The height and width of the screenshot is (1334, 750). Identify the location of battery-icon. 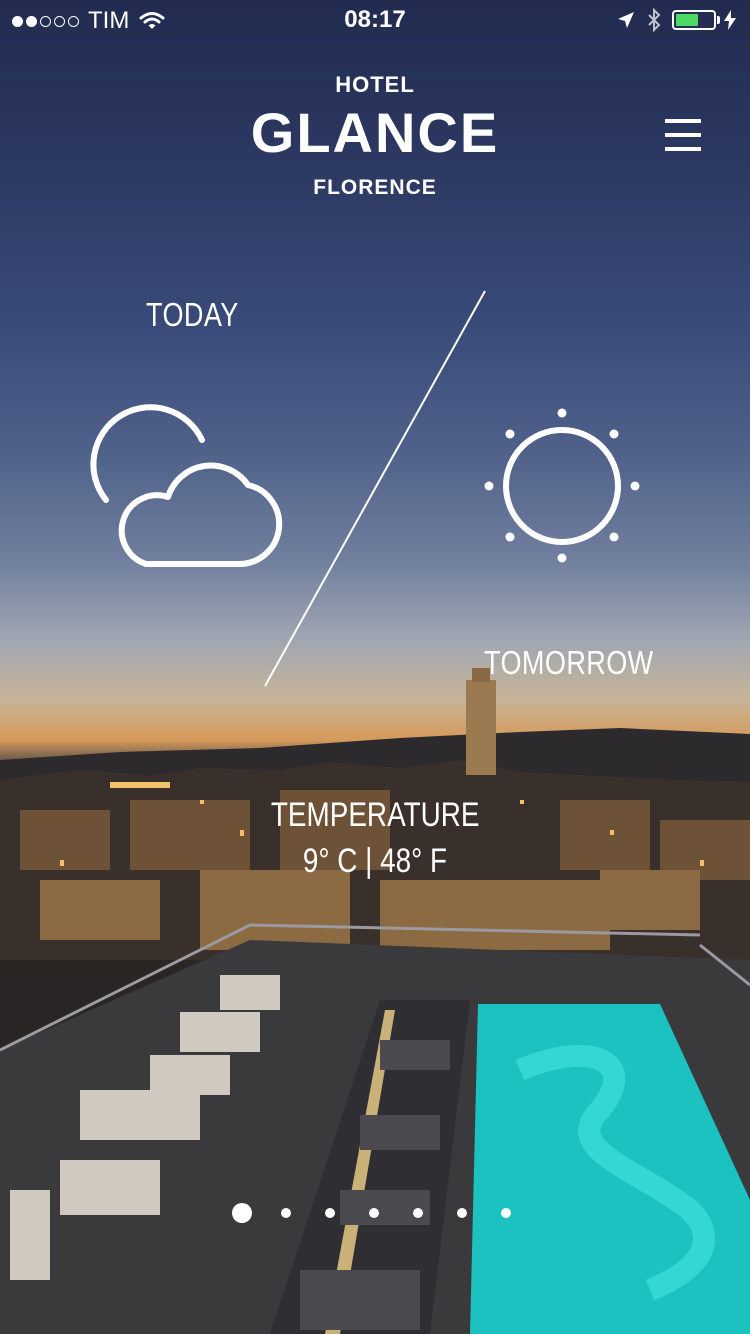
(694, 20).